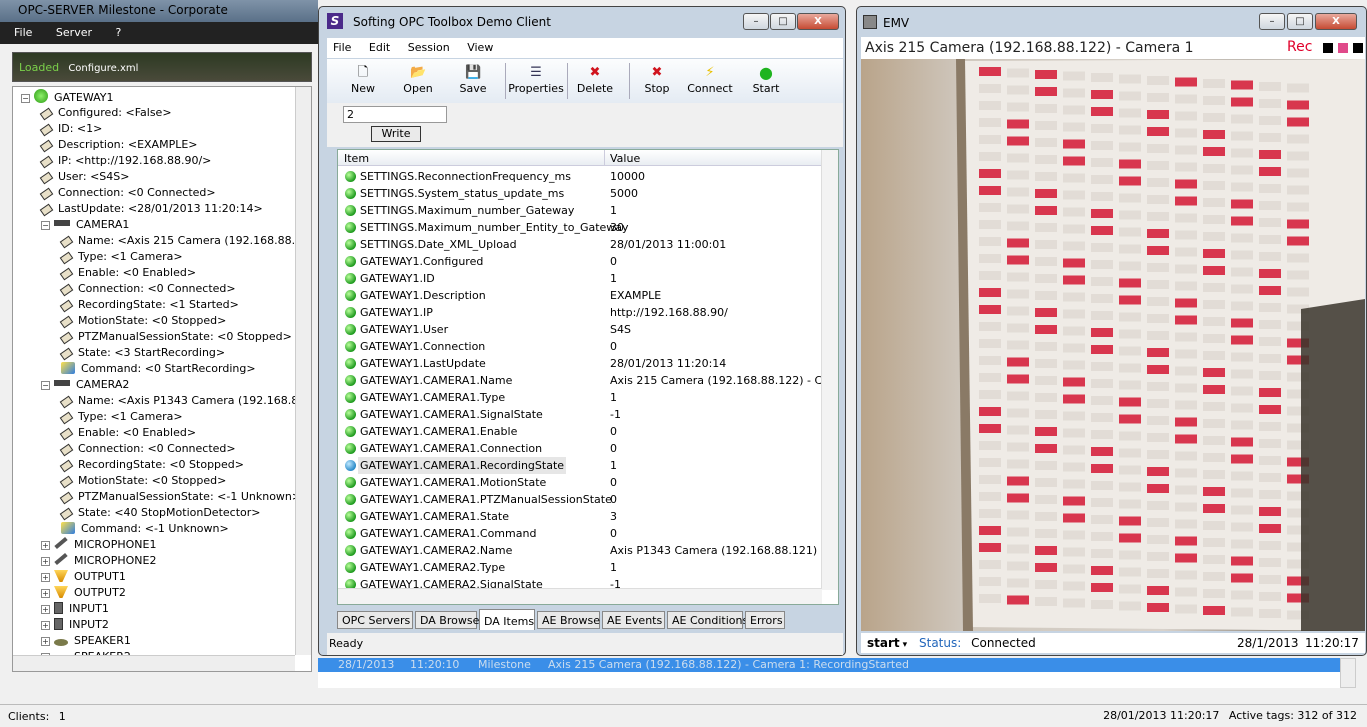 The image size is (1367, 727). Describe the element at coordinates (580, 482) in the screenshot. I see `table-row: GATEWAY1.CAMERA1.MotionState 0` at that location.